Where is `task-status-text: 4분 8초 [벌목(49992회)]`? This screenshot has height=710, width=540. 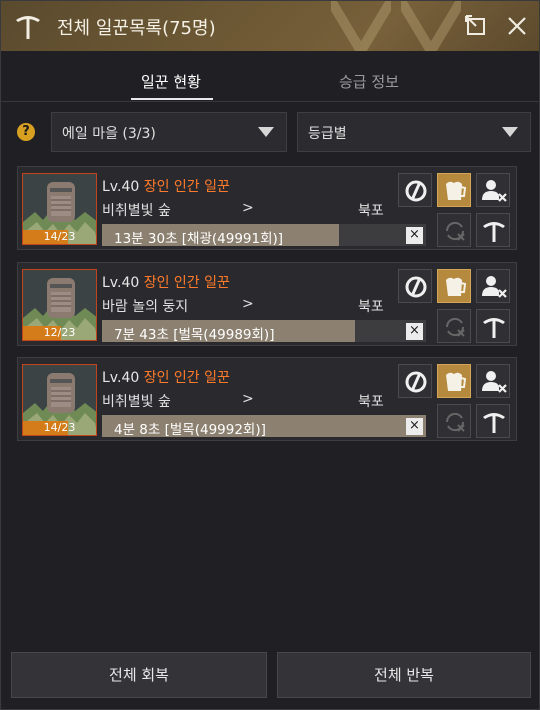 task-status-text: 4분 8초 [벌목(49992회)] is located at coordinates (190, 430).